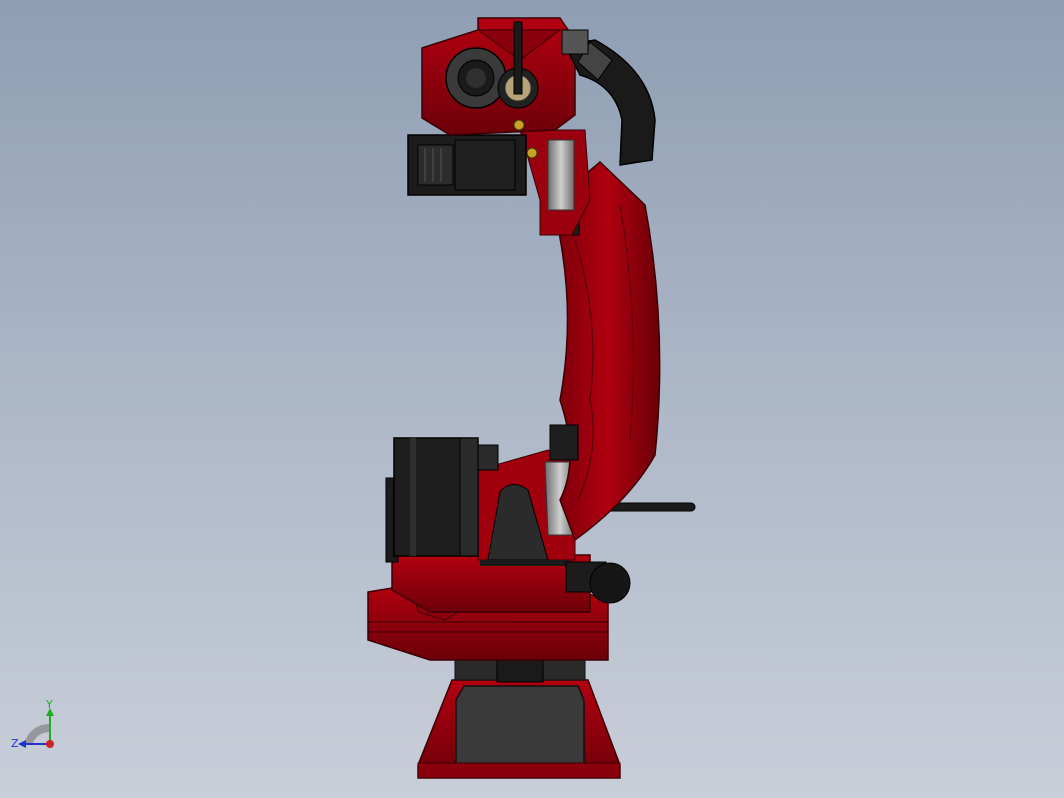 Image resolution: width=1064 pixels, height=798 pixels. Describe the element at coordinates (50, 744) in the screenshot. I see `x-axis-dot` at that location.